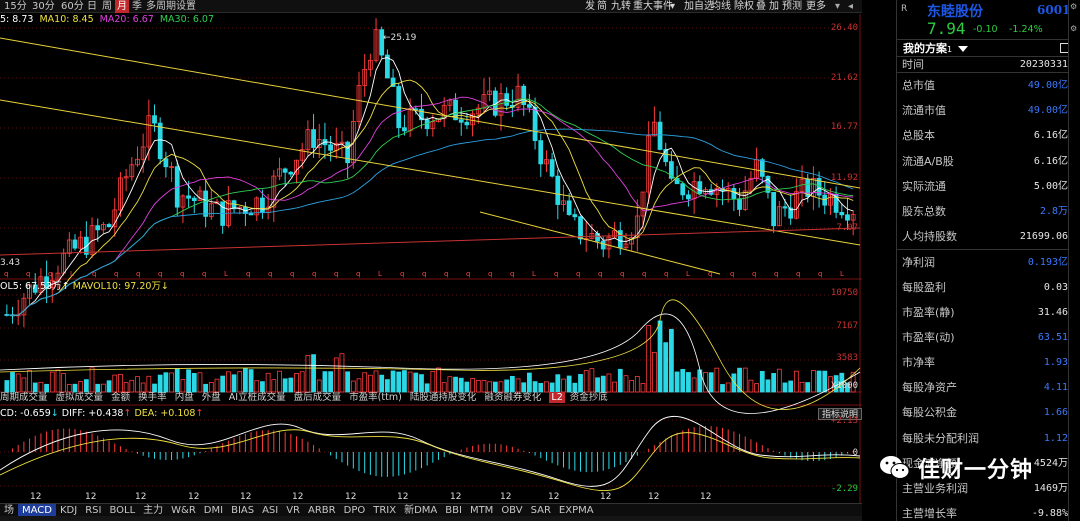 This screenshot has height=521, width=1080. I want to click on subtab-amount: 金额, so click(120, 397).